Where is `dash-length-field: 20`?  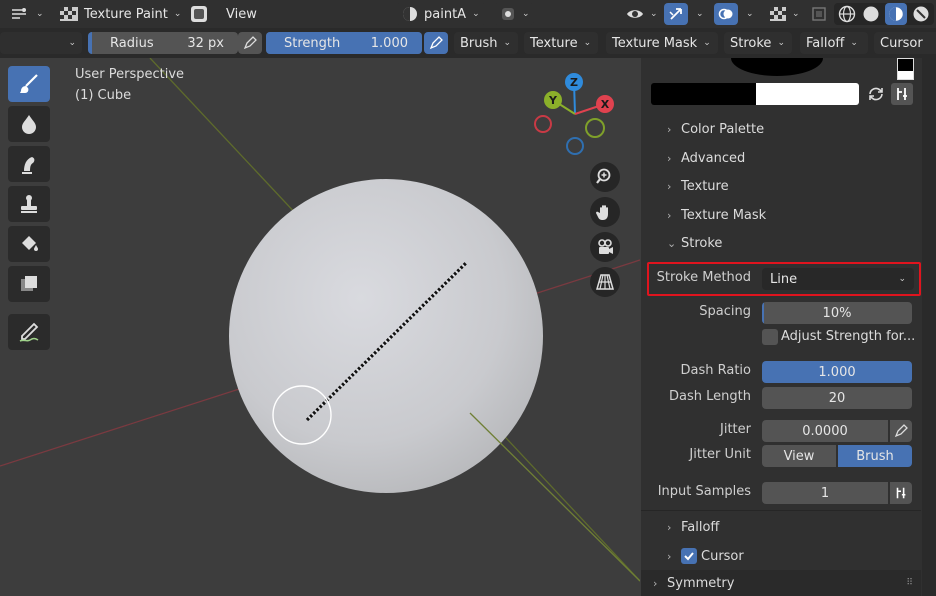
dash-length-field: 20 is located at coordinates (837, 398).